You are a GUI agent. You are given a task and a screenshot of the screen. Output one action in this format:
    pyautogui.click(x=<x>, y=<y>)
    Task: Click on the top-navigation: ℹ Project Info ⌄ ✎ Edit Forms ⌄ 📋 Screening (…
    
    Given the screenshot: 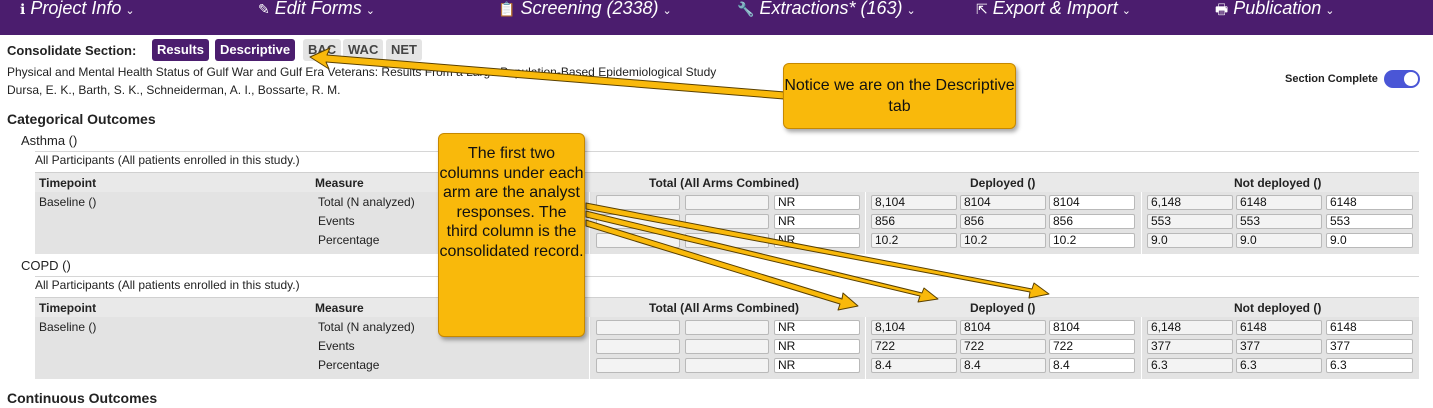 What is the action you would take?
    pyautogui.click(x=716, y=17)
    